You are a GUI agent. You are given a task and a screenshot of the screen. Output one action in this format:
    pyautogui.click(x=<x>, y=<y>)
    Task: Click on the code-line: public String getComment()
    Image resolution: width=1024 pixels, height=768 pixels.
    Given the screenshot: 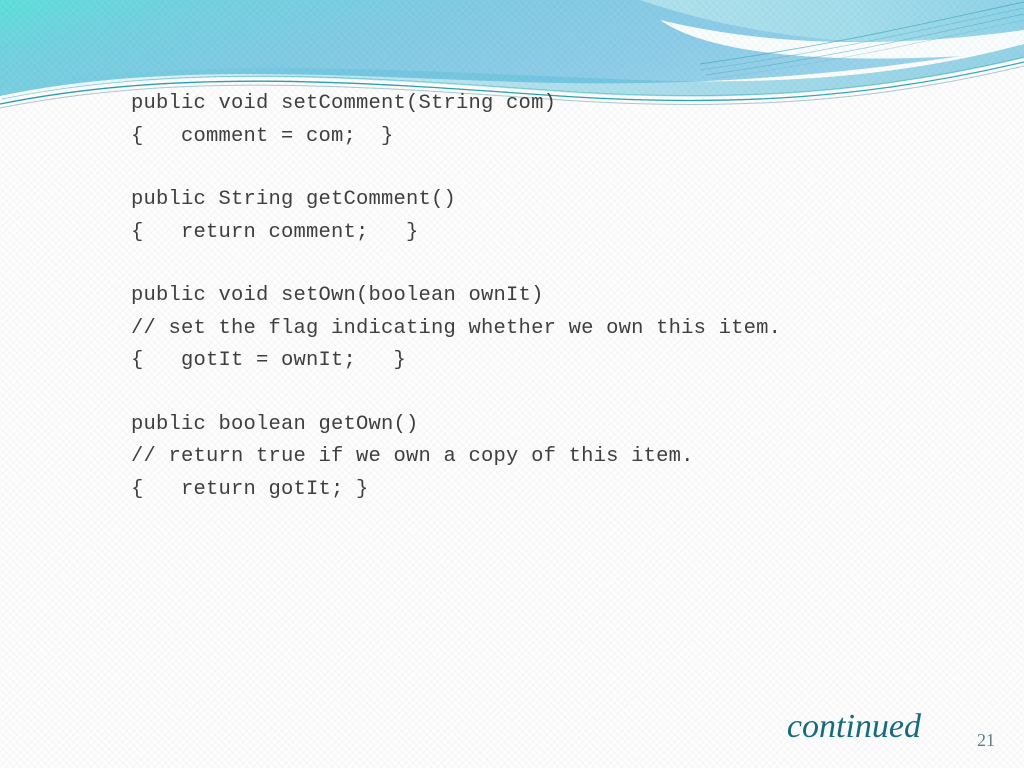 What is the action you would take?
    pyautogui.click(x=294, y=199)
    